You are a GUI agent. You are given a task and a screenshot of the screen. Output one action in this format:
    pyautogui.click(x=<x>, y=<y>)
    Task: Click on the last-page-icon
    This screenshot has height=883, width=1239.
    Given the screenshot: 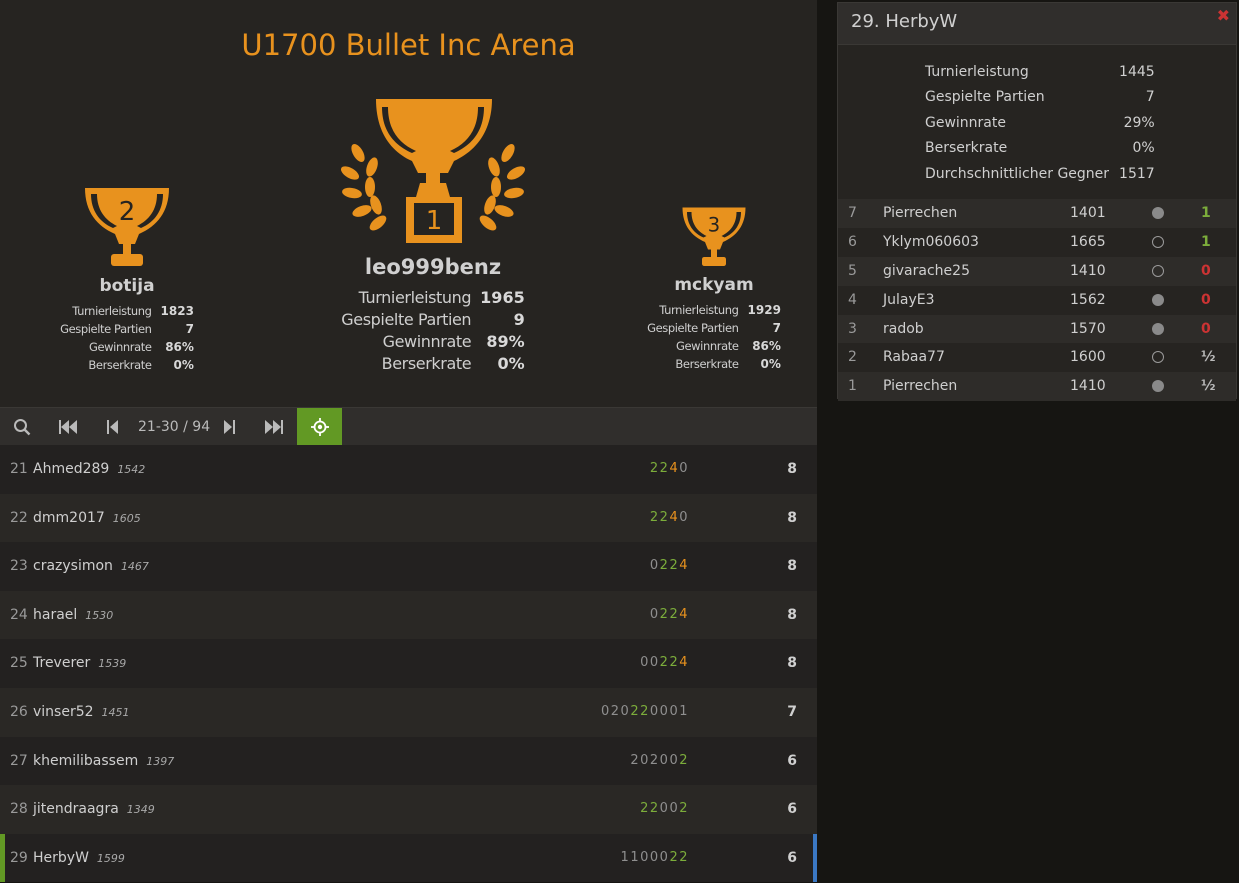 What is the action you would take?
    pyautogui.click(x=274, y=427)
    